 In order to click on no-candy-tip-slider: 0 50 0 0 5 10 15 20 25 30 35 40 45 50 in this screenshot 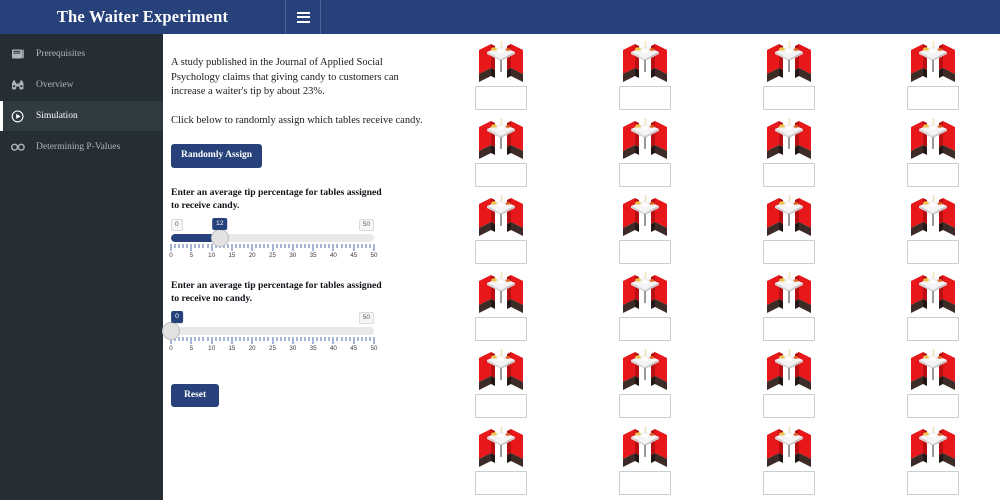, I will do `click(269, 332)`.